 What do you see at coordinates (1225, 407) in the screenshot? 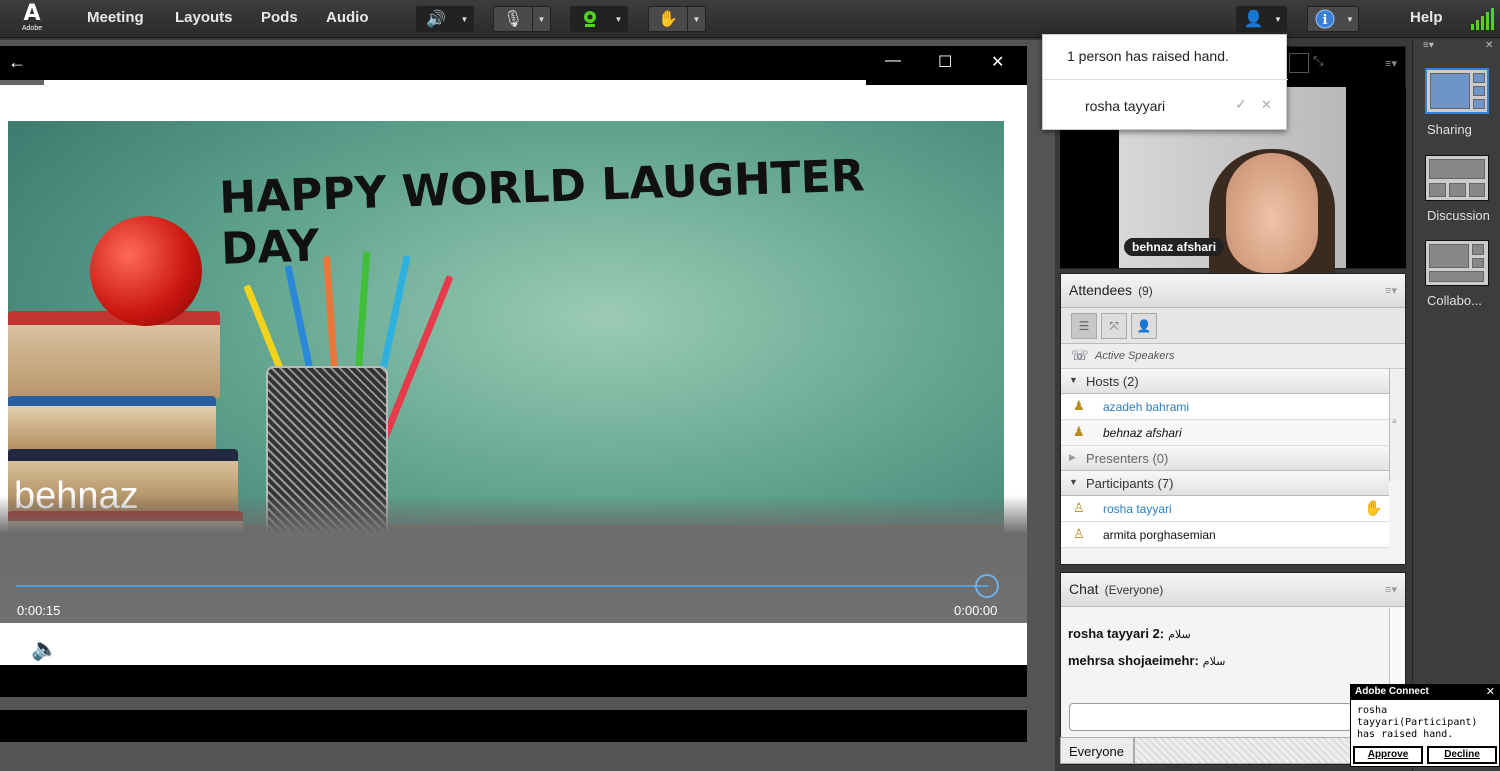
I see `list-item: ♟ azadeh bahrami` at bounding box center [1225, 407].